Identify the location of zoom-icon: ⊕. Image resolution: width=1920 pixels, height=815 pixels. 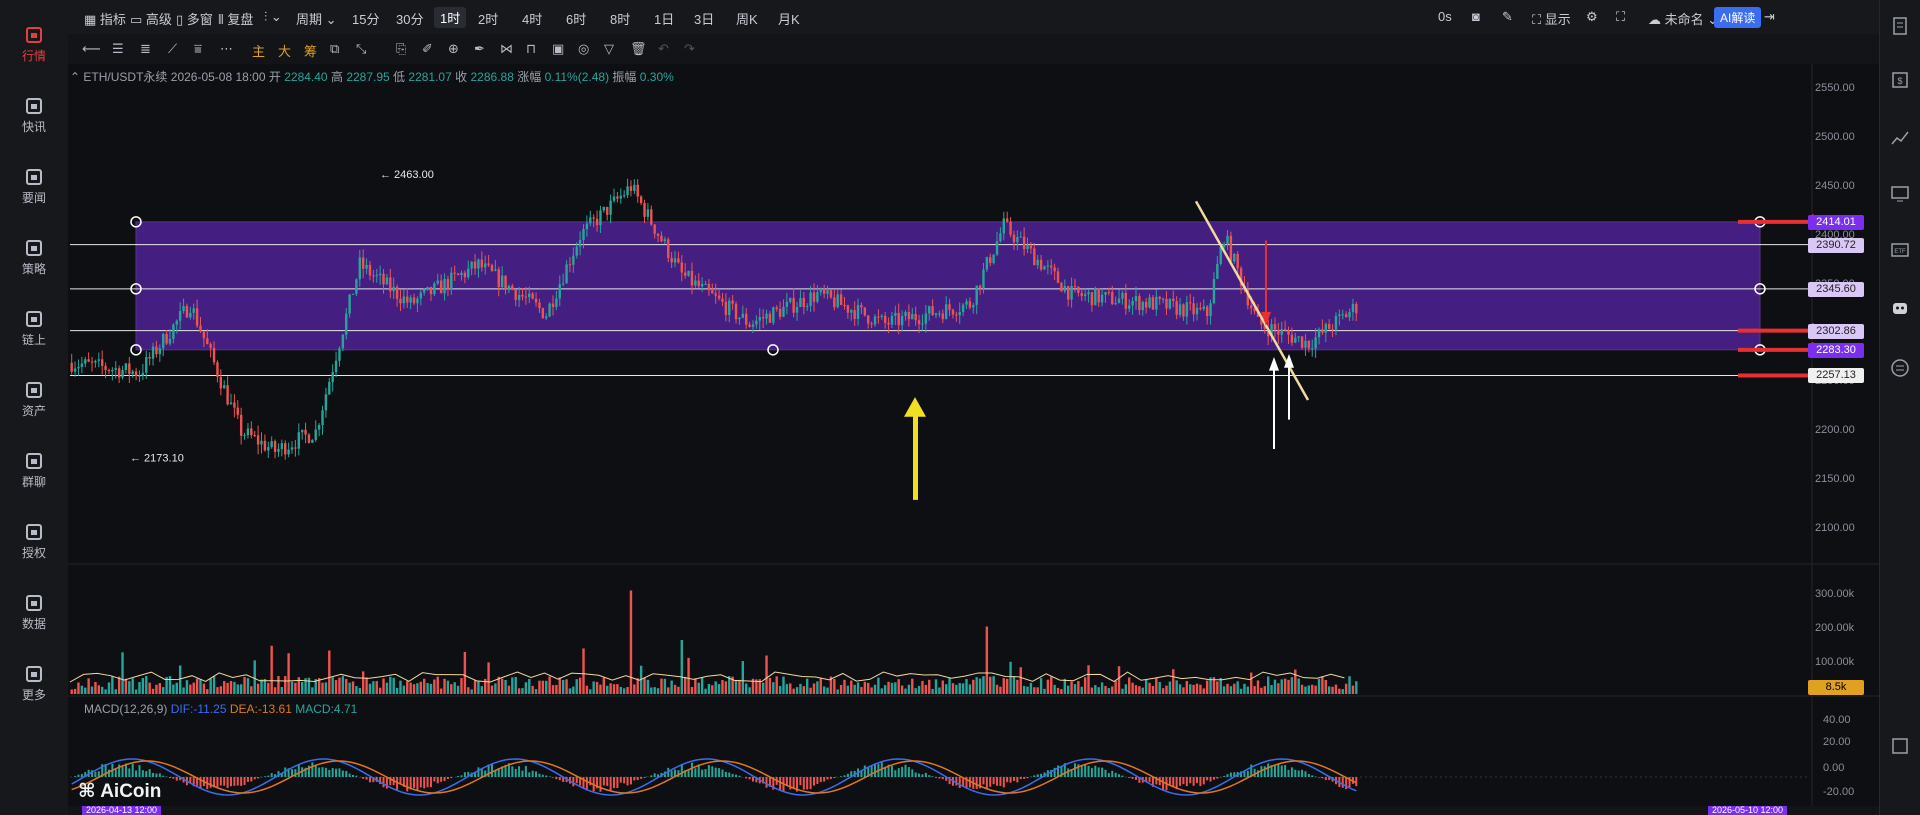
(453, 49).